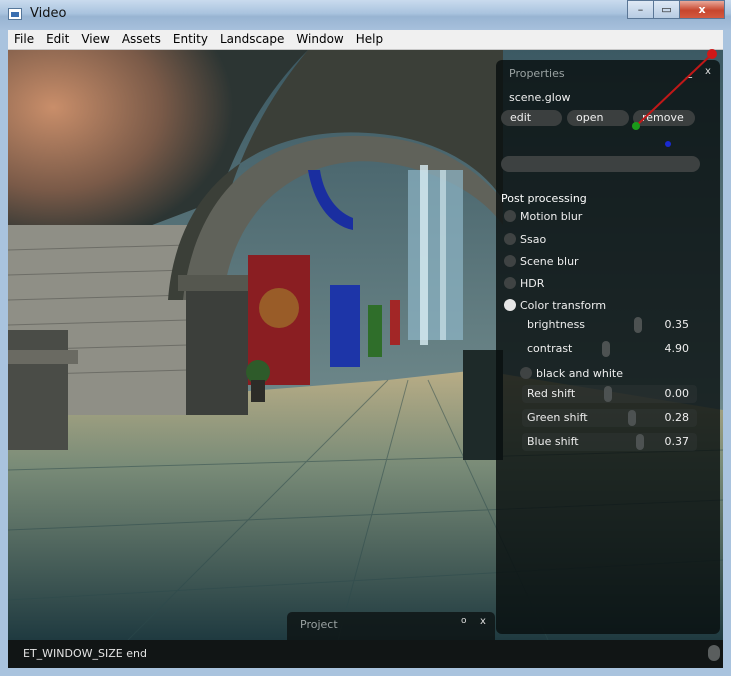 The height and width of the screenshot is (676, 731). What do you see at coordinates (510, 305) in the screenshot?
I see `color-transform-checkbox` at bounding box center [510, 305].